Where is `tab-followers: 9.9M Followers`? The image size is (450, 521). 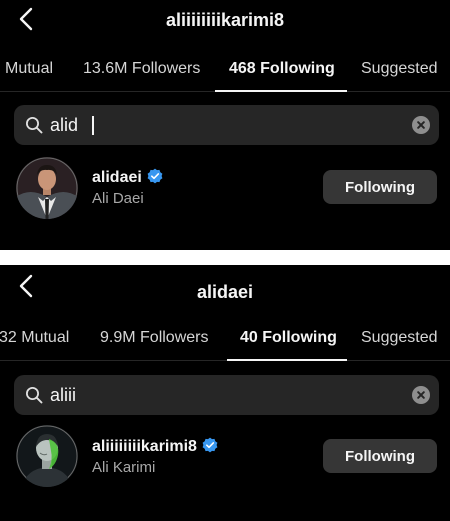
tab-followers: 9.9M Followers is located at coordinates (154, 338).